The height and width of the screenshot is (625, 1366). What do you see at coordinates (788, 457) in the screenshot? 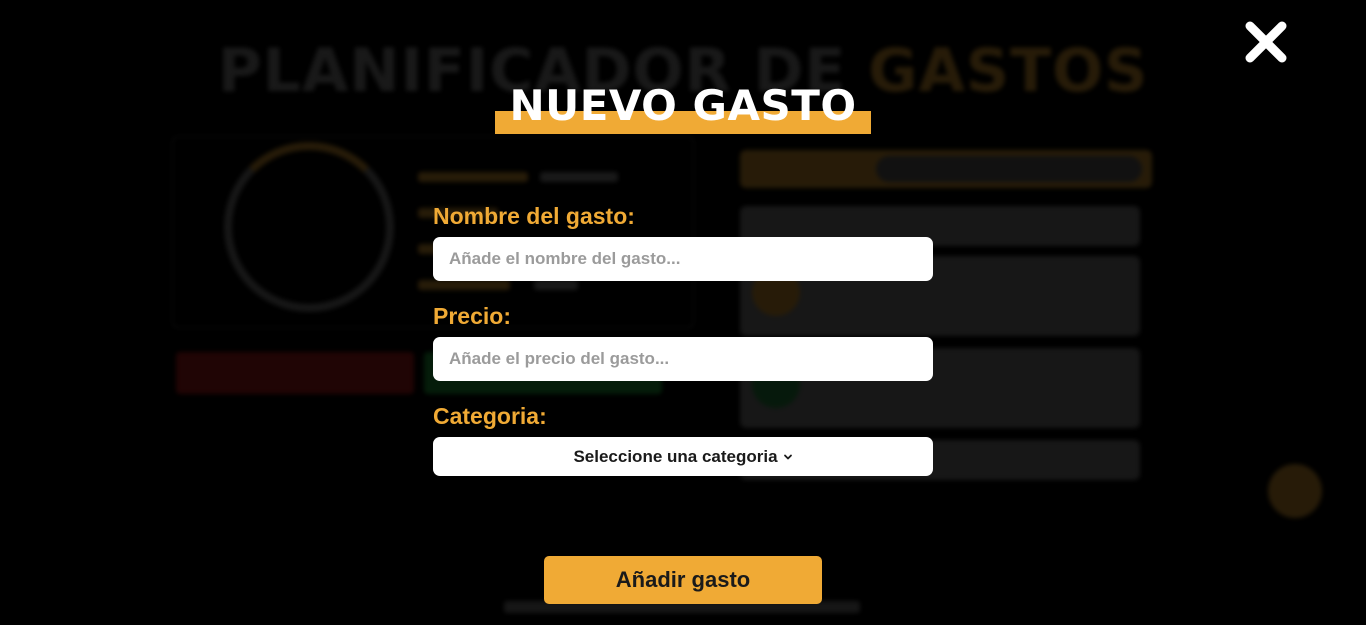
I see `chevron-down-icon` at bounding box center [788, 457].